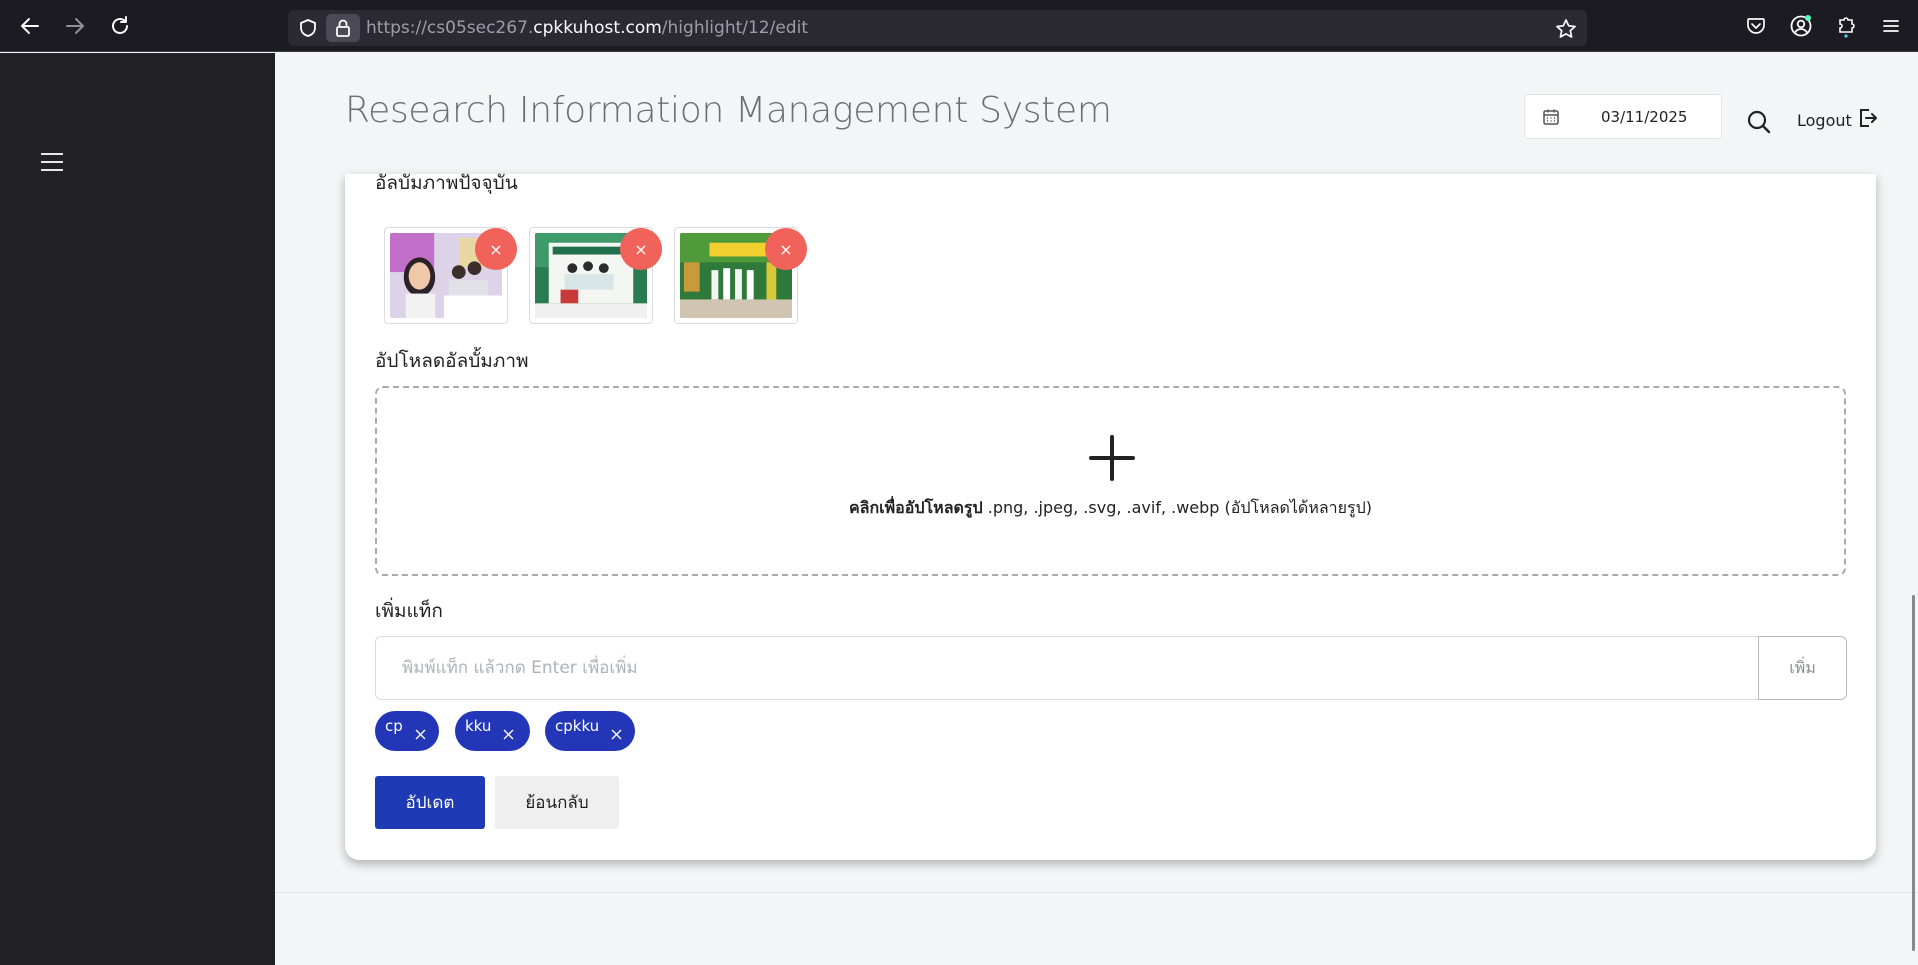 This screenshot has width=1918, height=965. I want to click on back-button: ย้อนกลับ, so click(557, 802).